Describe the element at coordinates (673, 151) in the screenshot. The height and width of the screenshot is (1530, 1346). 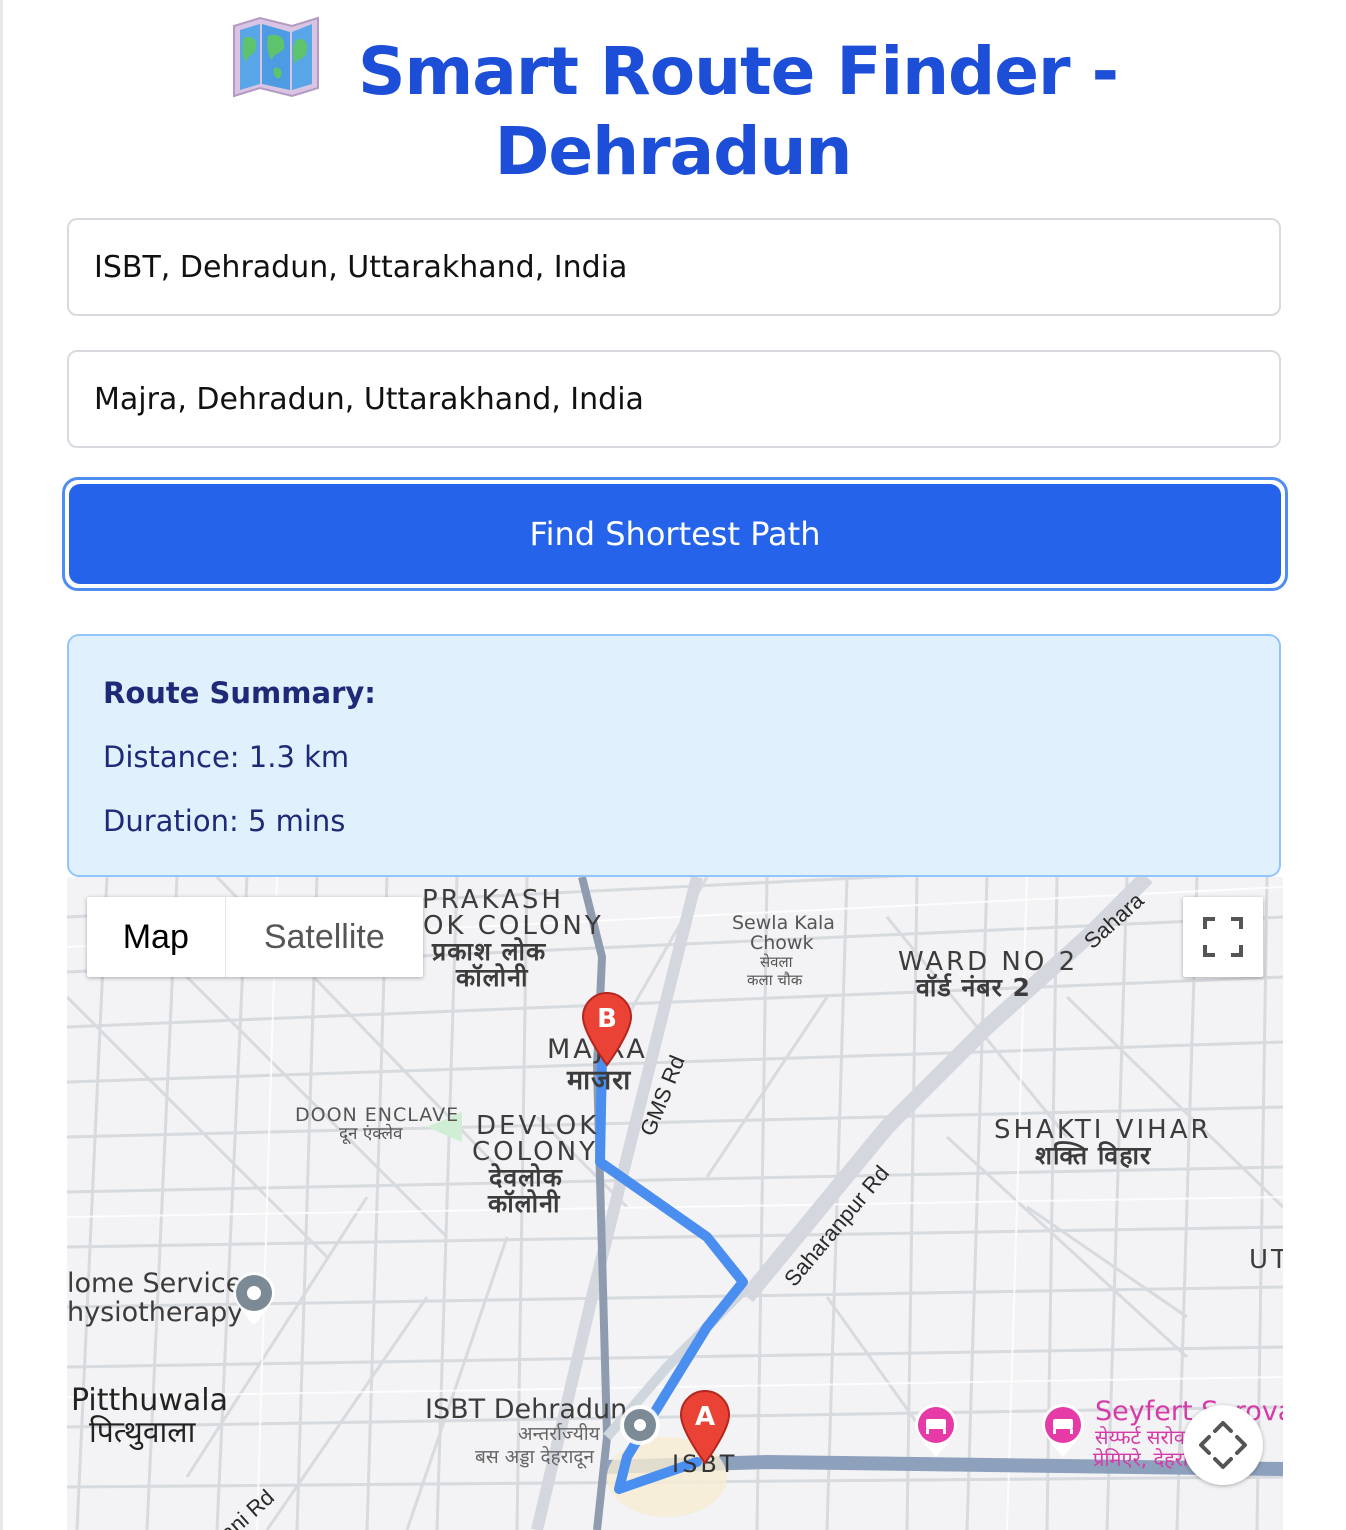
I see `title-line-2: Dehradun` at that location.